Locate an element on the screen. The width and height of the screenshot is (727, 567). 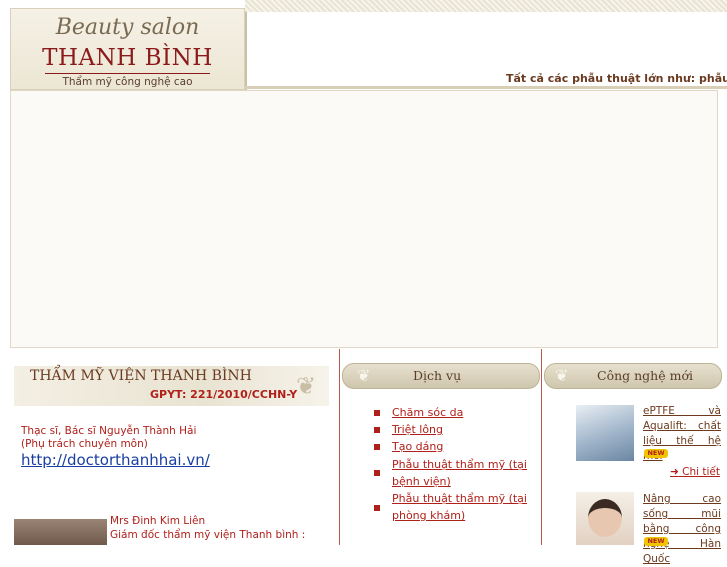
detail-link: ➜ Chi tiết is located at coordinates (695, 472).